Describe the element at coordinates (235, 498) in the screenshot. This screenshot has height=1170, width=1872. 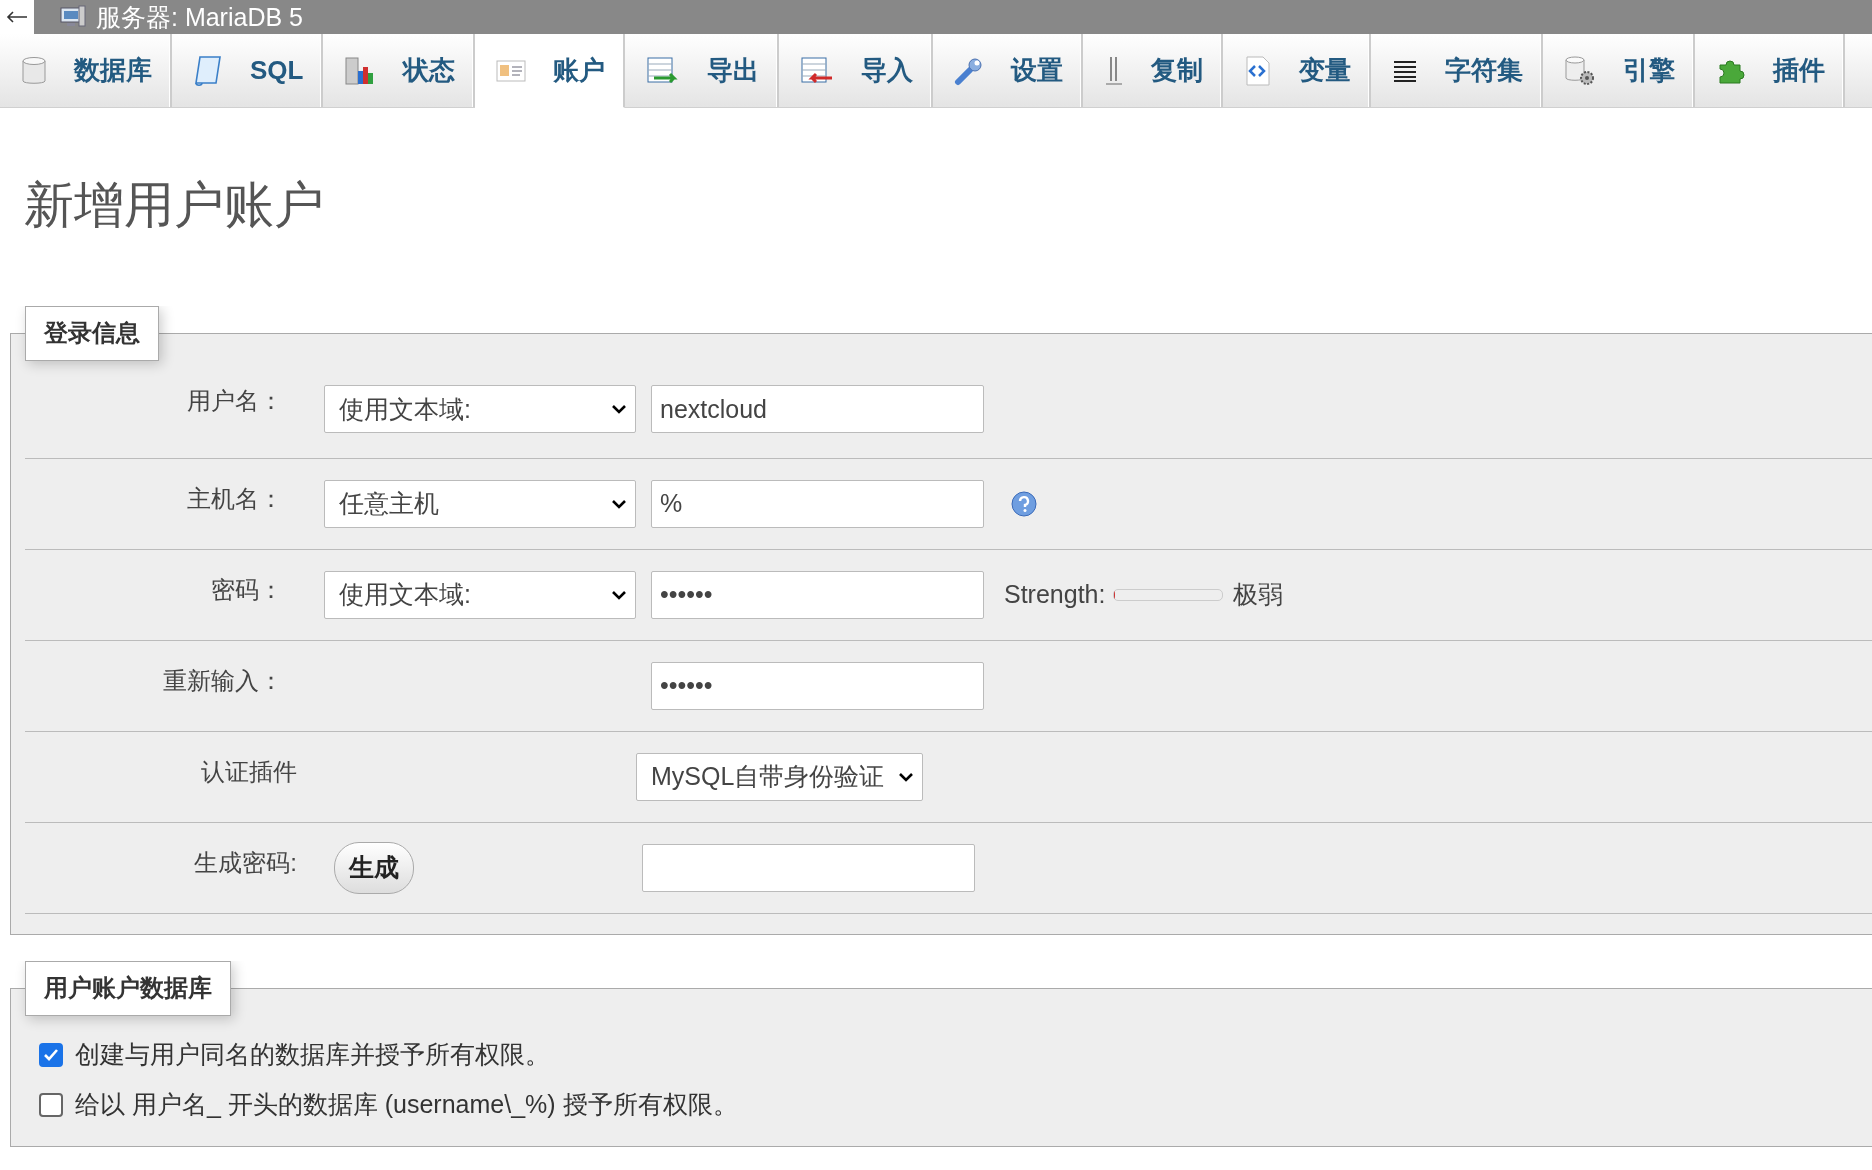
I see `field-label: 主机名：` at that location.